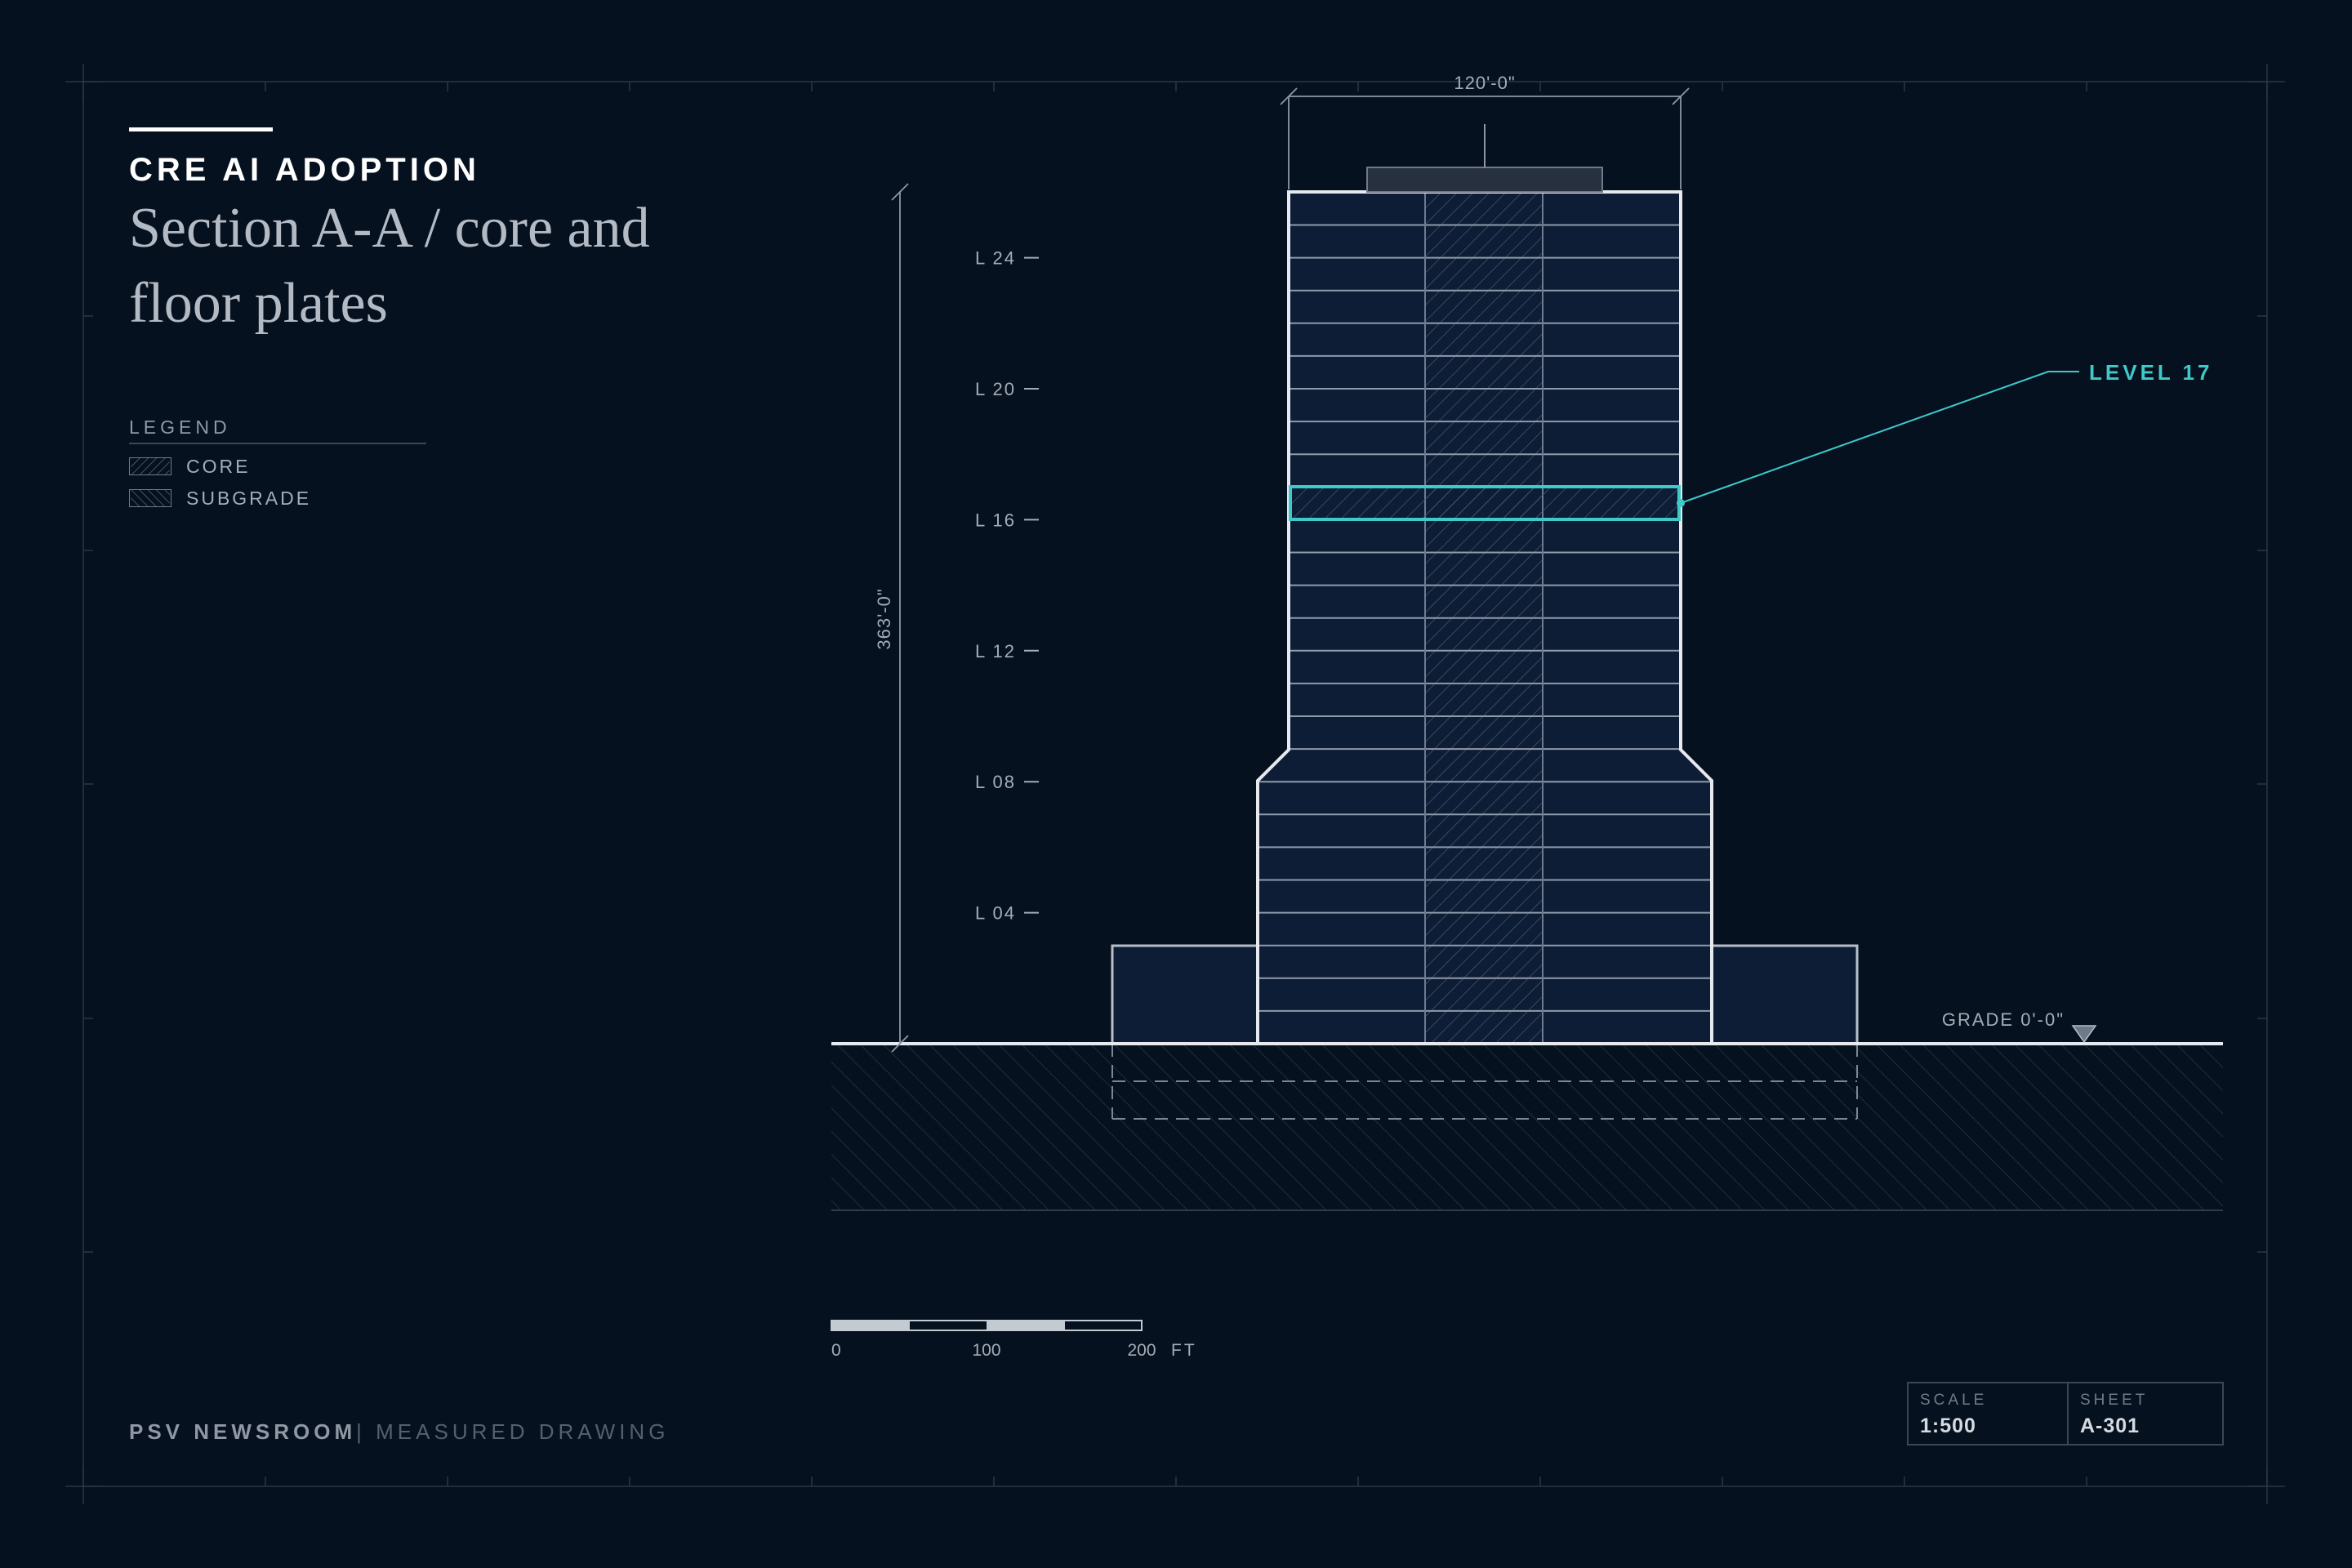  What do you see at coordinates (2114, 1400) in the screenshot?
I see `sheet-label: SHEET` at bounding box center [2114, 1400].